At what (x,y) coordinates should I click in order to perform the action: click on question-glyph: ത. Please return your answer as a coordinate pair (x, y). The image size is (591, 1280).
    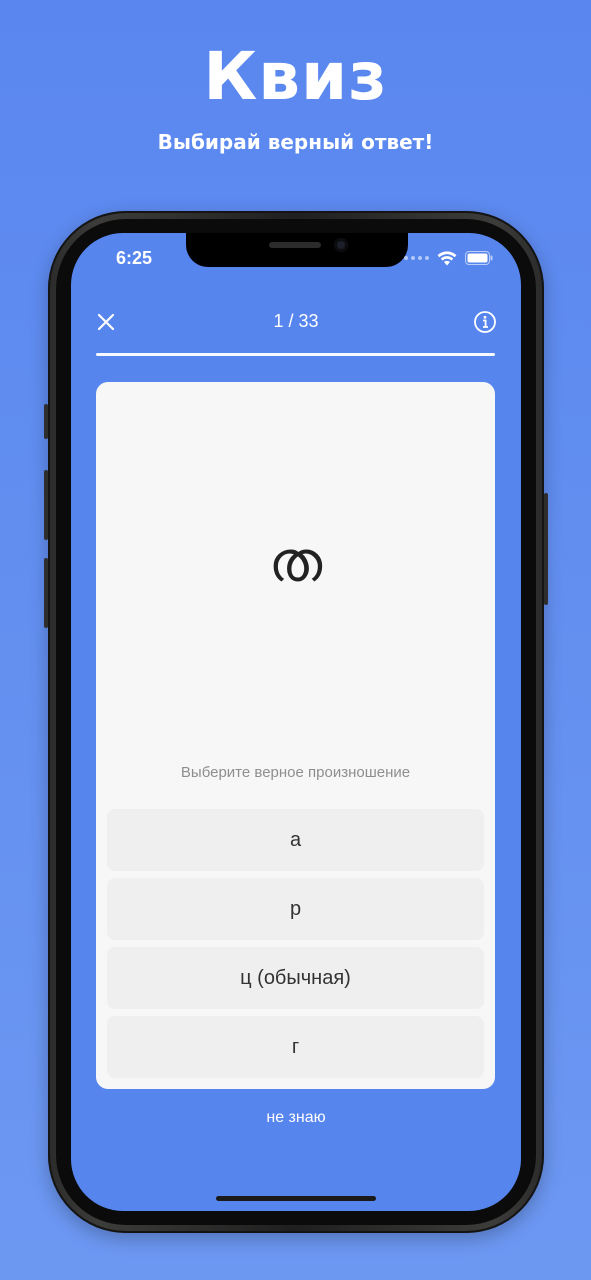
    Looking at the image, I should click on (295, 562).